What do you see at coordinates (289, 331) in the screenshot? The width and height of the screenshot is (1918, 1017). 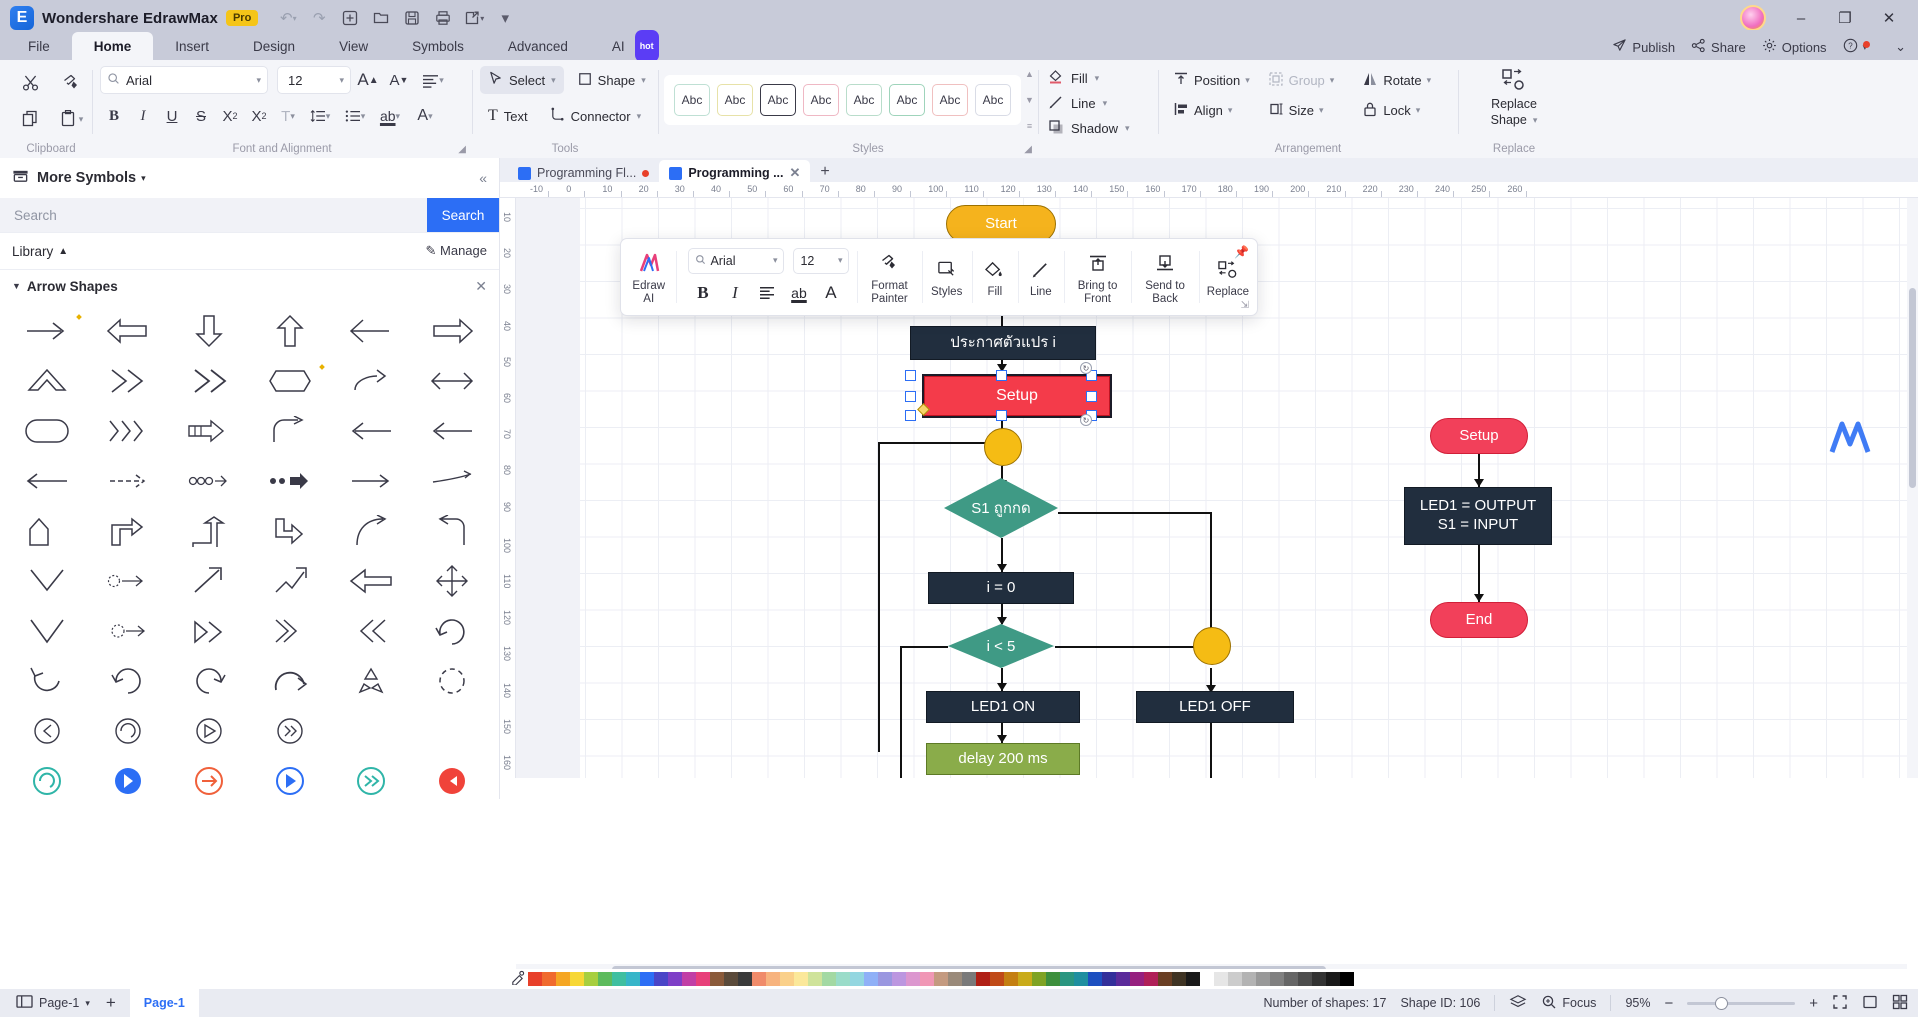 I see `shape-arrow-up-block` at bounding box center [289, 331].